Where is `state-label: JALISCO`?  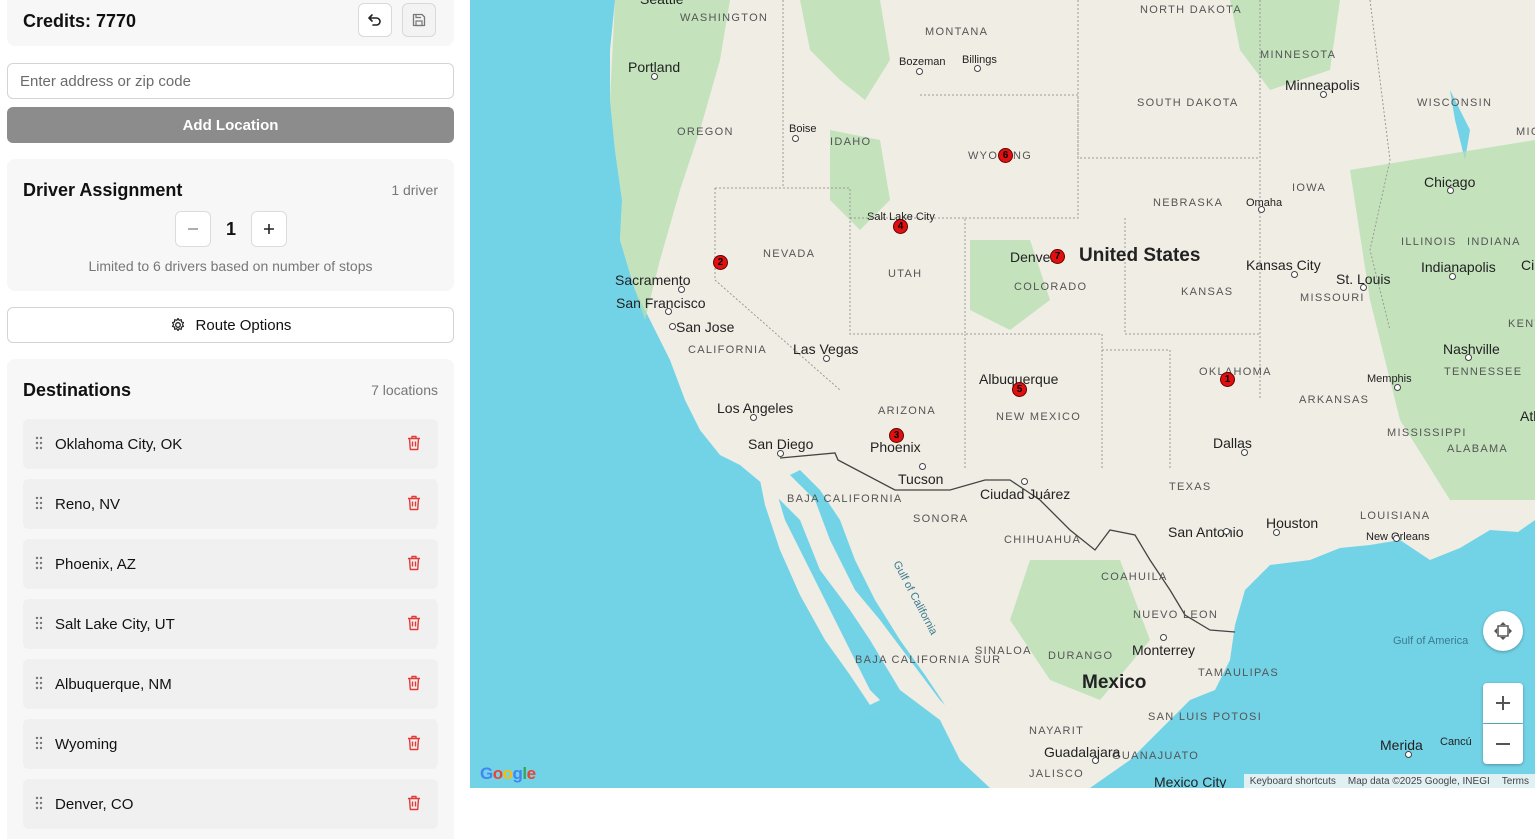
state-label: JALISCO is located at coordinates (1056, 774).